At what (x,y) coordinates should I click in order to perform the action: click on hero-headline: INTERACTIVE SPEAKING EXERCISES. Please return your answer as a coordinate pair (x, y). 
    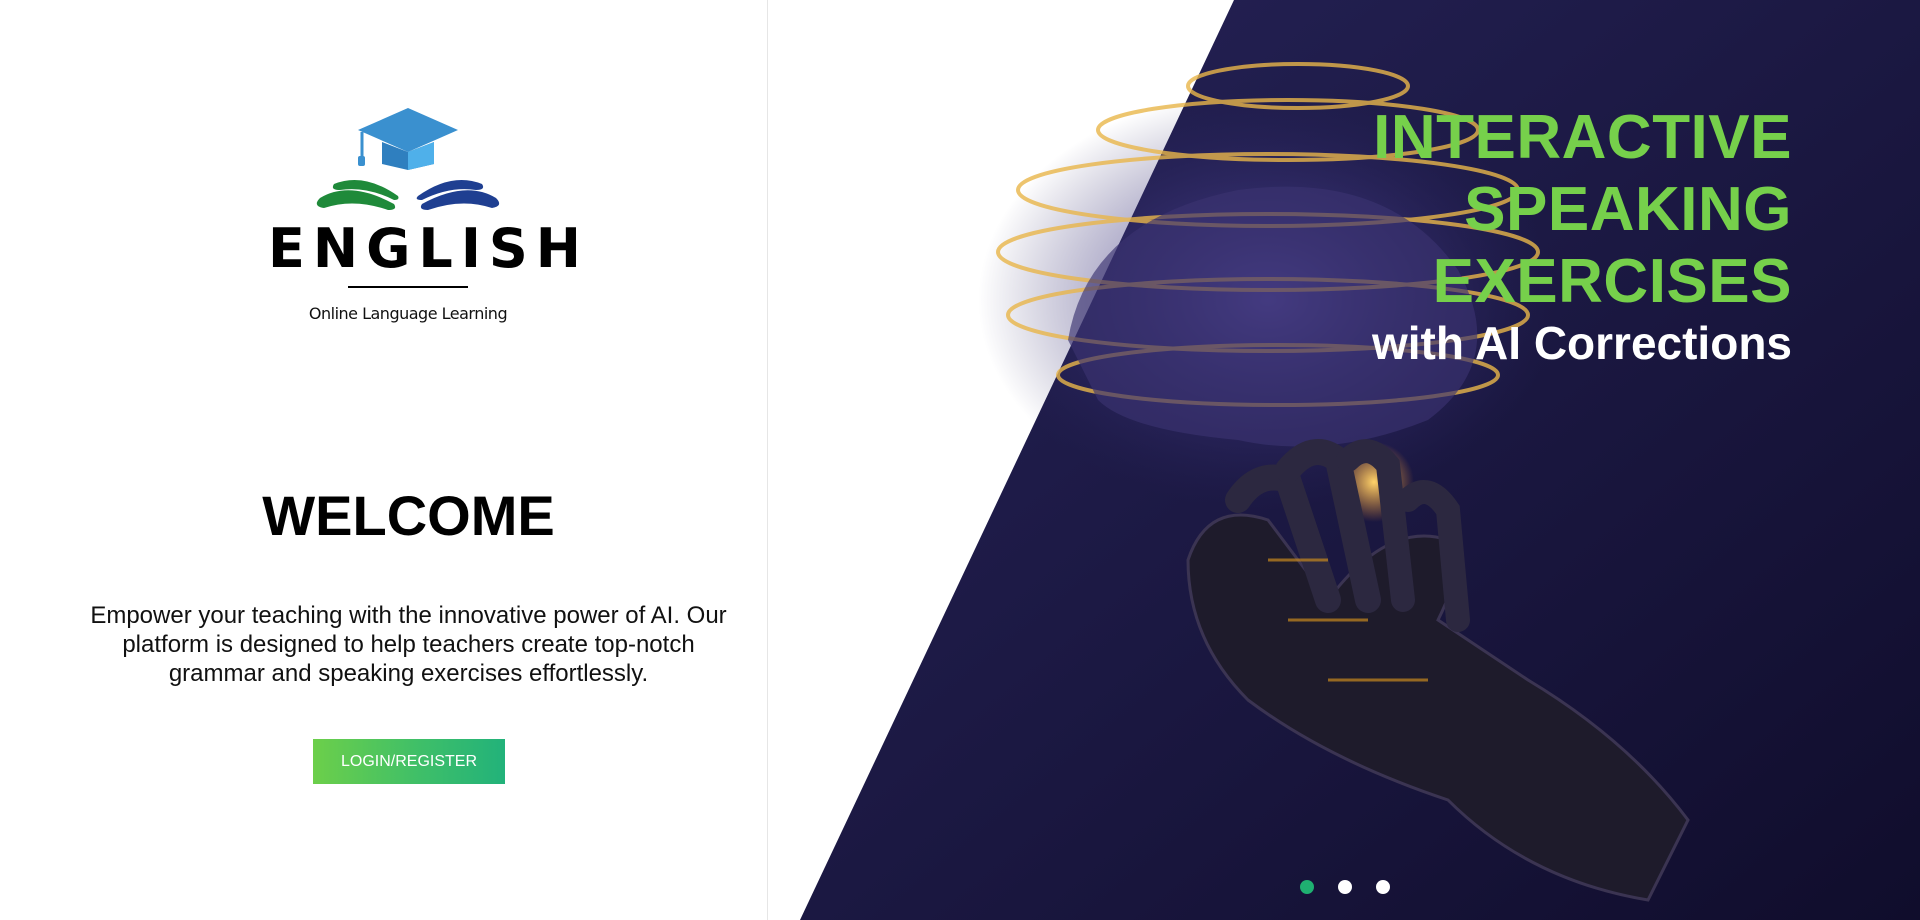
    Looking at the image, I should click on (1582, 210).